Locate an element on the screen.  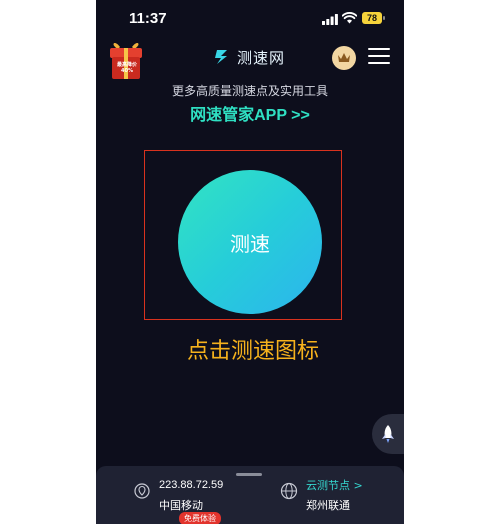
instruction-text: 点击测速图标 is located at coordinates (252, 351).